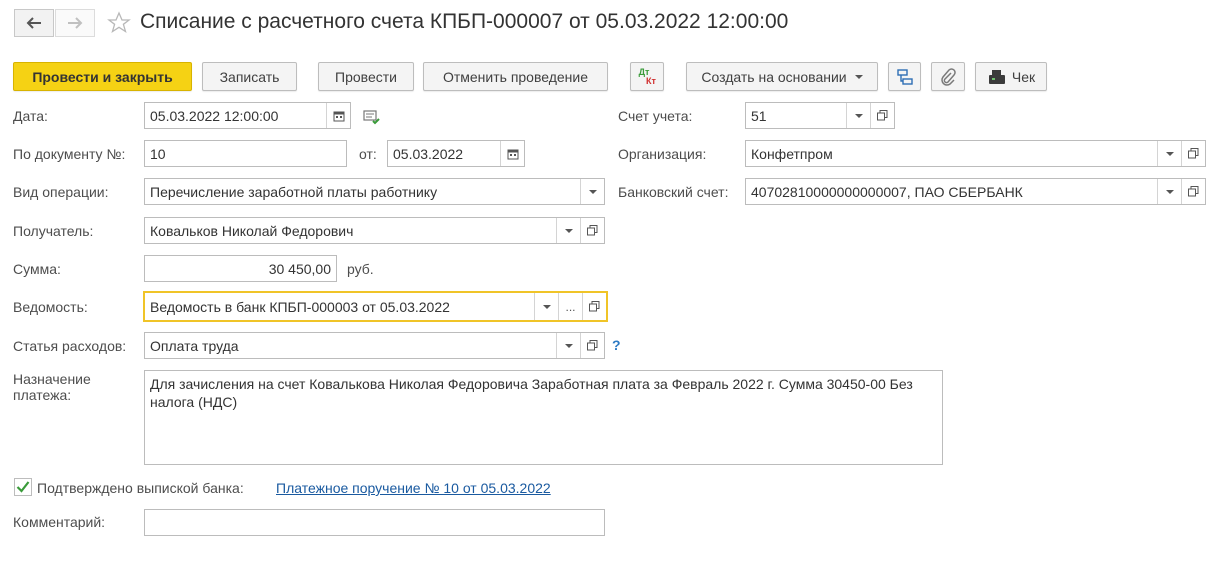 Image resolution: width=1227 pixels, height=562 pixels. Describe the element at coordinates (651, 80) in the screenshot. I see `dt-kt-icon-bottom: Кт` at that location.